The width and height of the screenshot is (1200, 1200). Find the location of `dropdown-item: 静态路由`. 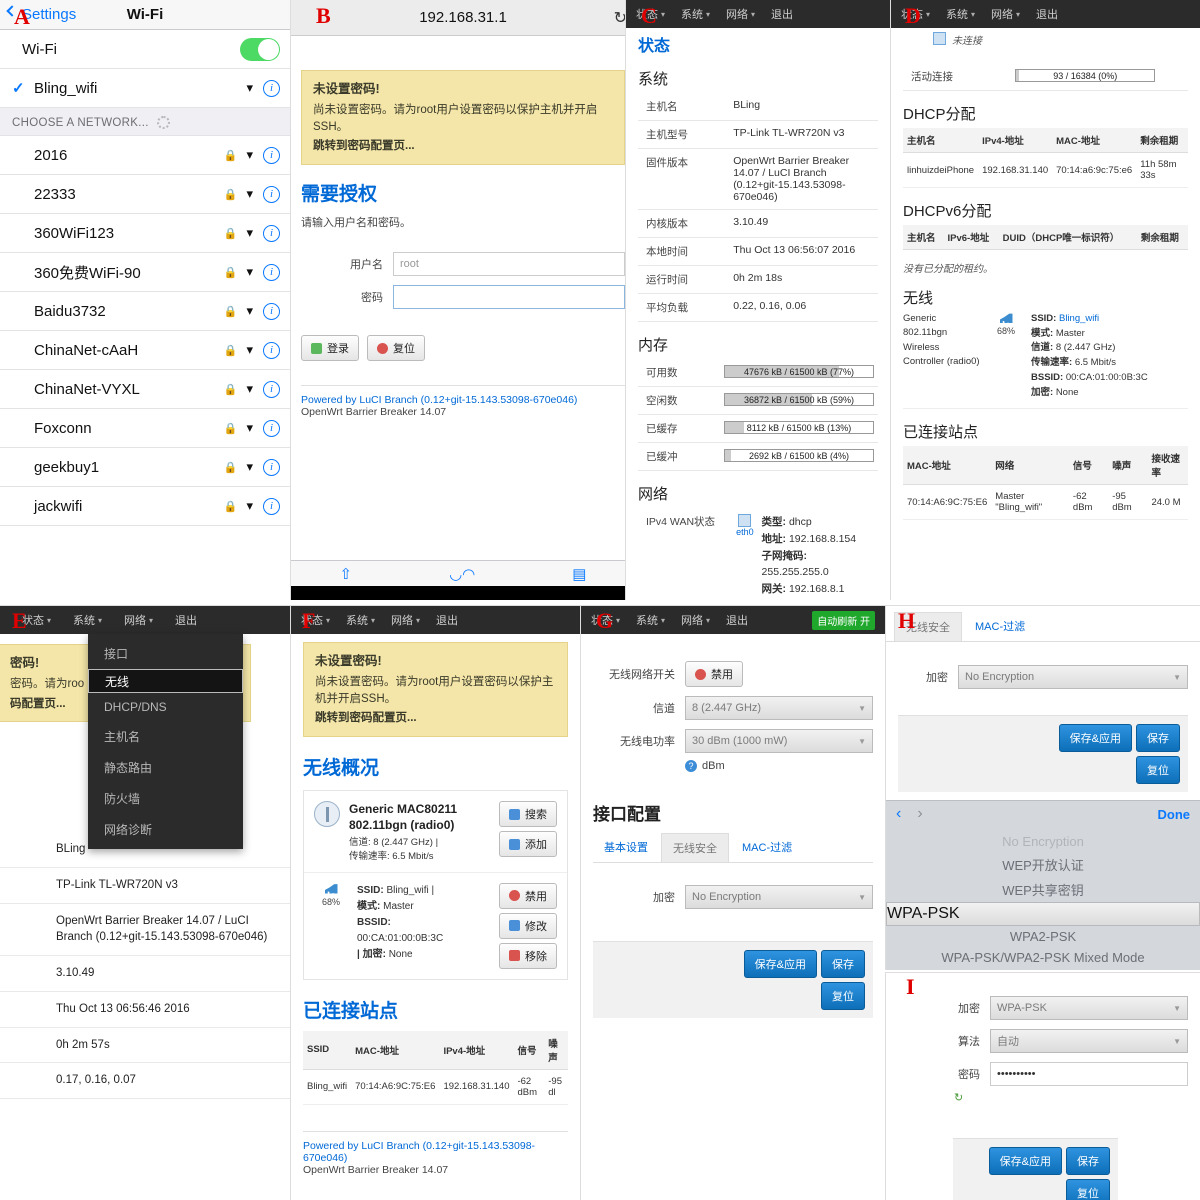

dropdown-item: 静态路由 is located at coordinates (165, 767).